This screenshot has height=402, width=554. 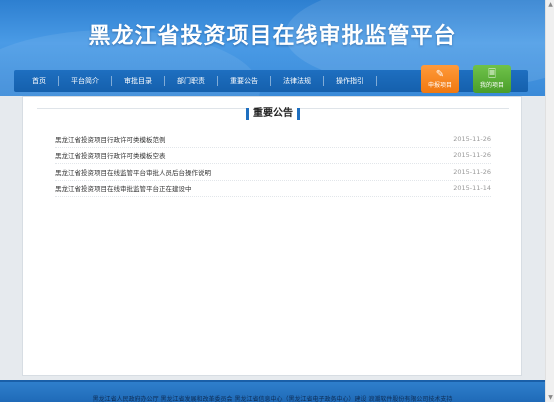 What do you see at coordinates (244, 81) in the screenshot?
I see `nav-item-notices: 重要公告` at bounding box center [244, 81].